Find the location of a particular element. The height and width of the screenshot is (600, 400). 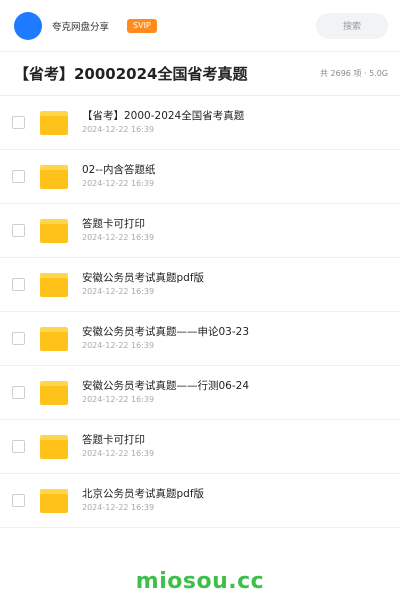

file-row: 安徽公务员考试真题——行测06-24 2024-12-22 16:39 is located at coordinates (200, 393).